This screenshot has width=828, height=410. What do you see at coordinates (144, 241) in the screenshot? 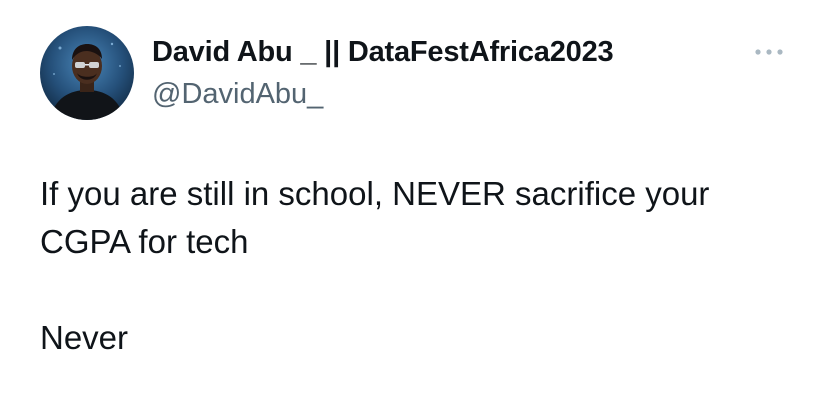
I see `tweet-text-line: CGPA for tech` at bounding box center [144, 241].